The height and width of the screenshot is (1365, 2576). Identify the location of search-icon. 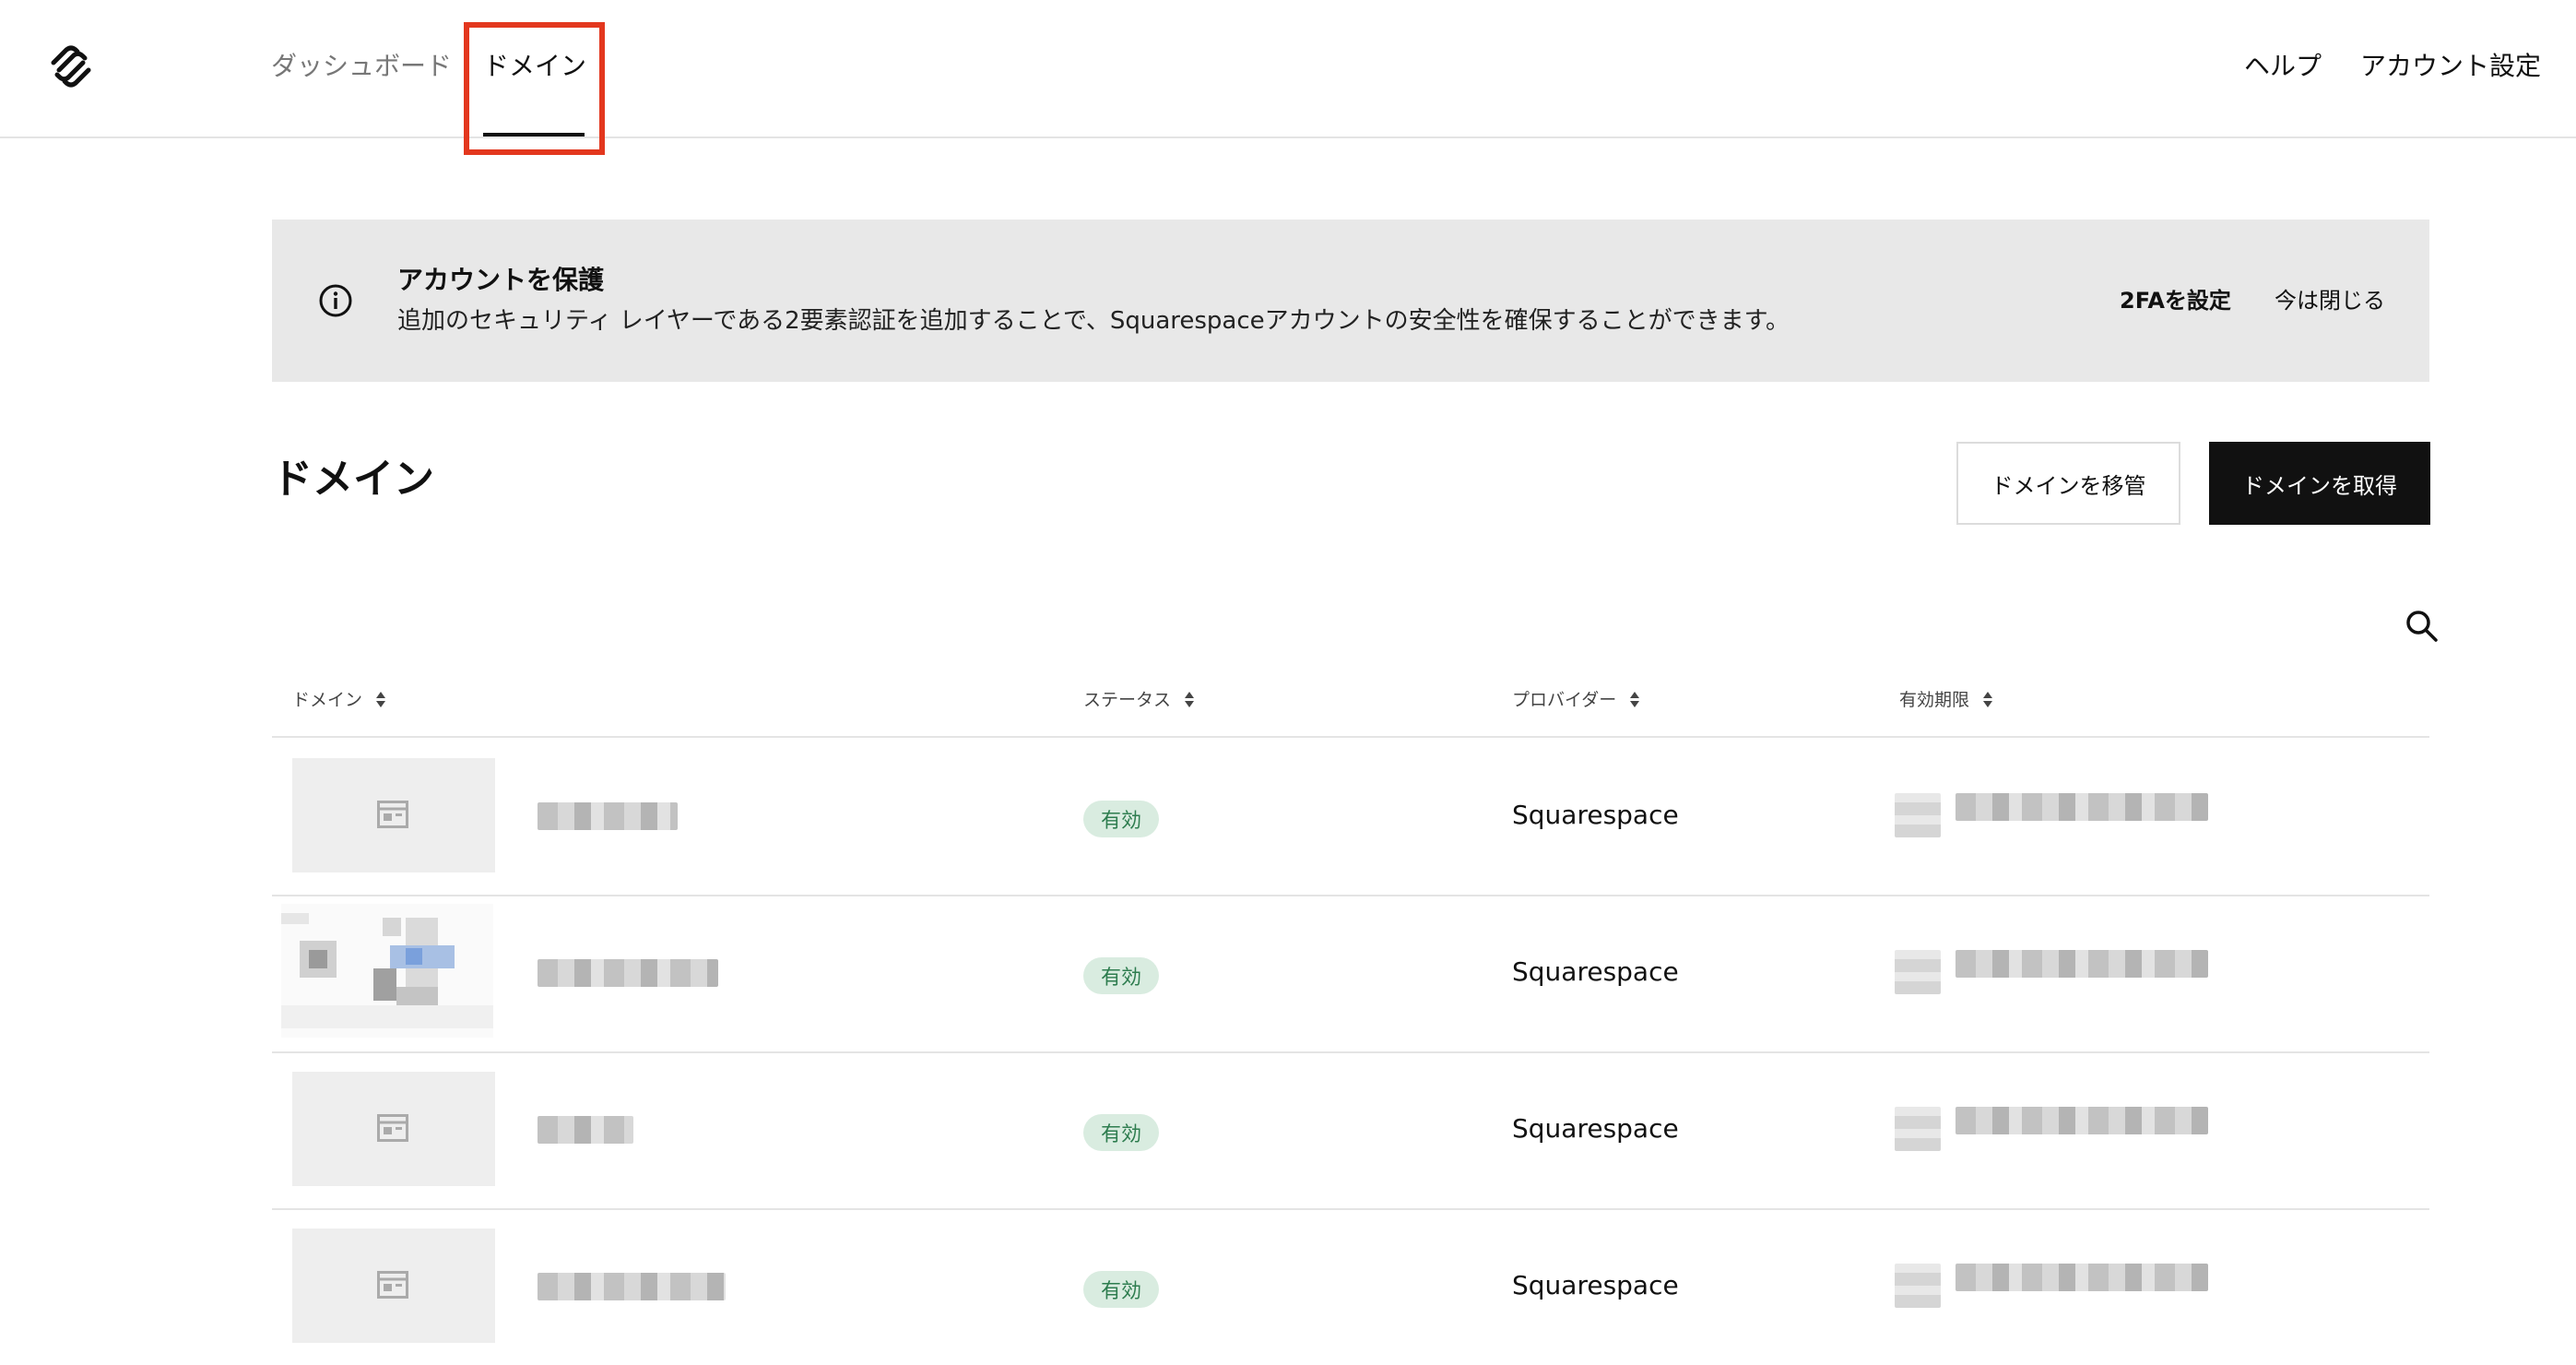
(2422, 626).